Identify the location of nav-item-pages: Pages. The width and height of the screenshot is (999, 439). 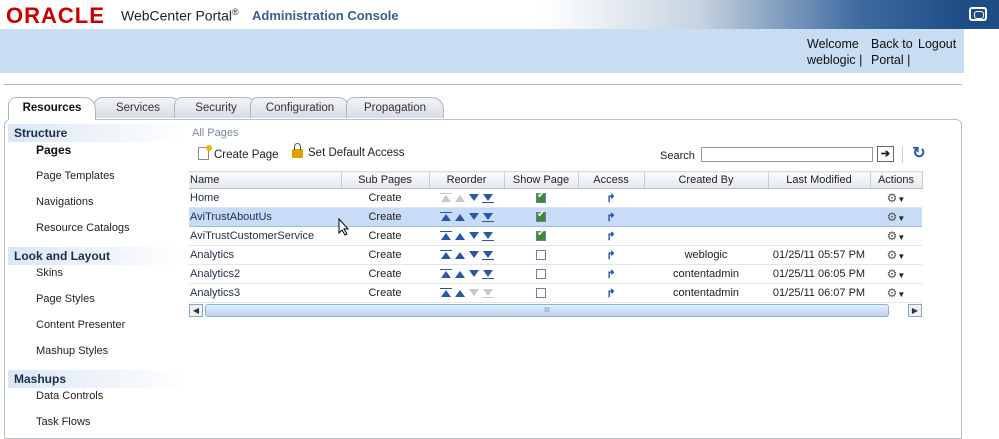
(53, 150).